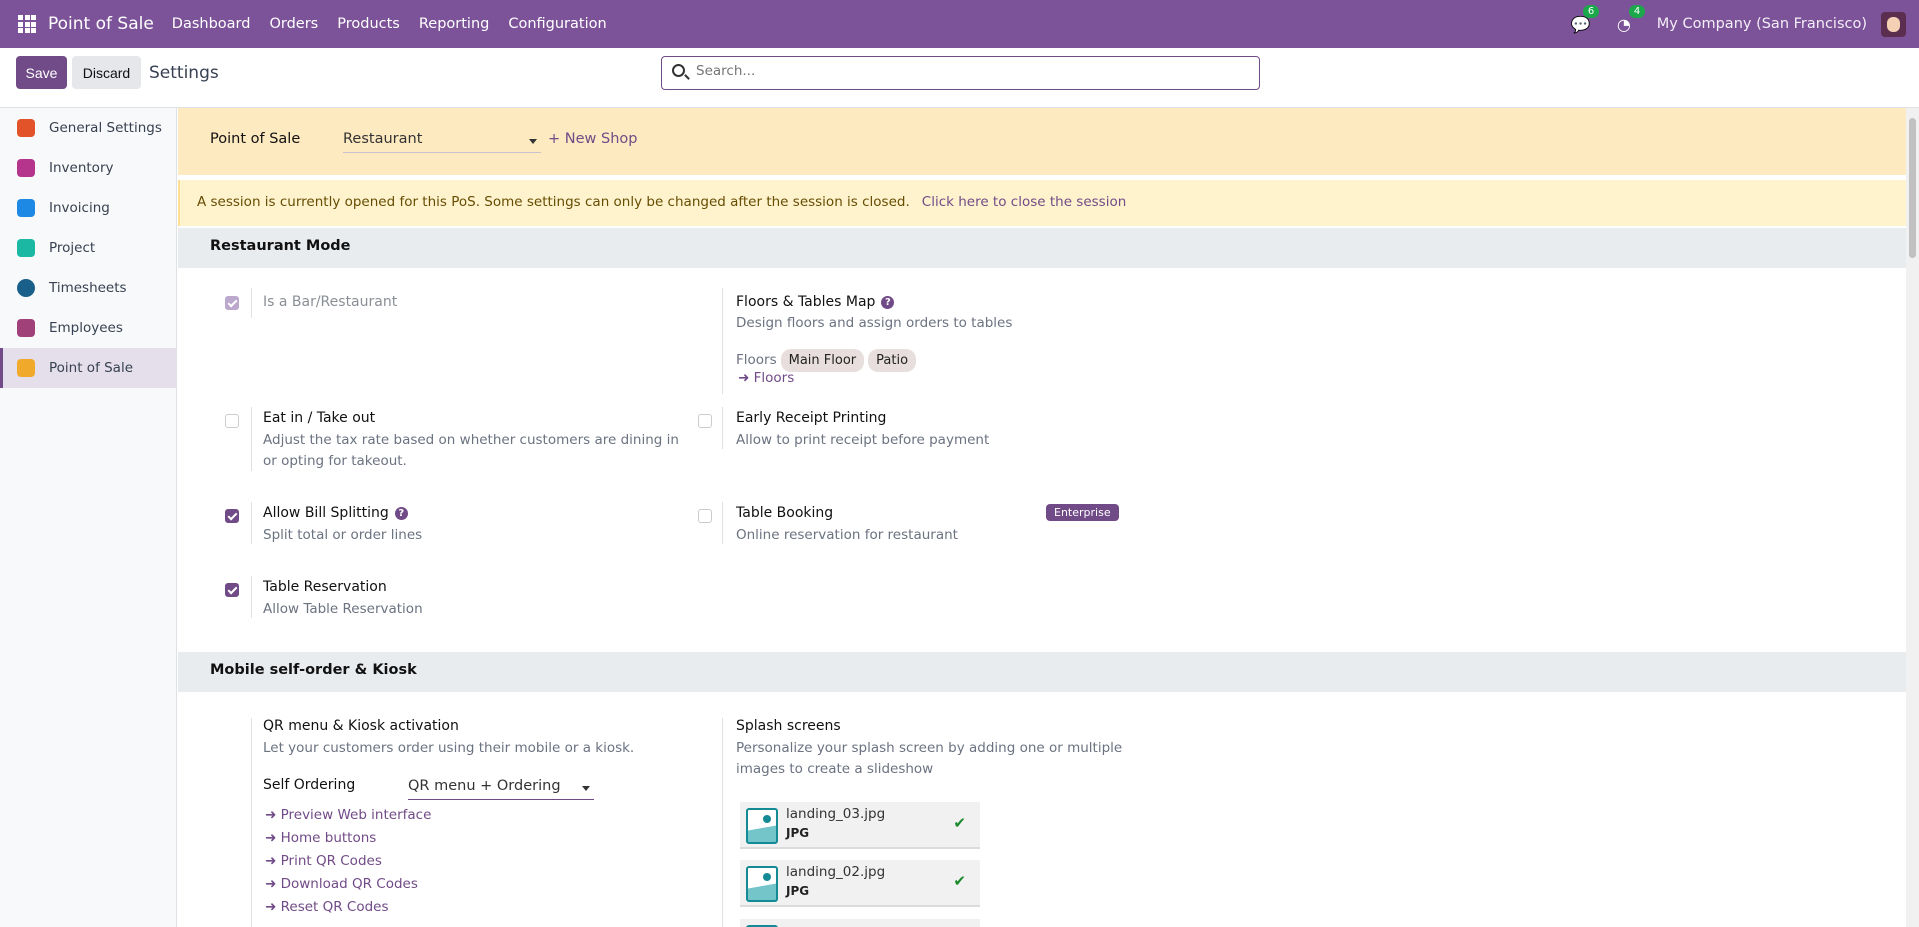 This screenshot has width=1919, height=927. What do you see at coordinates (1591, 11) in the screenshot?
I see `messages-badge: 6` at bounding box center [1591, 11].